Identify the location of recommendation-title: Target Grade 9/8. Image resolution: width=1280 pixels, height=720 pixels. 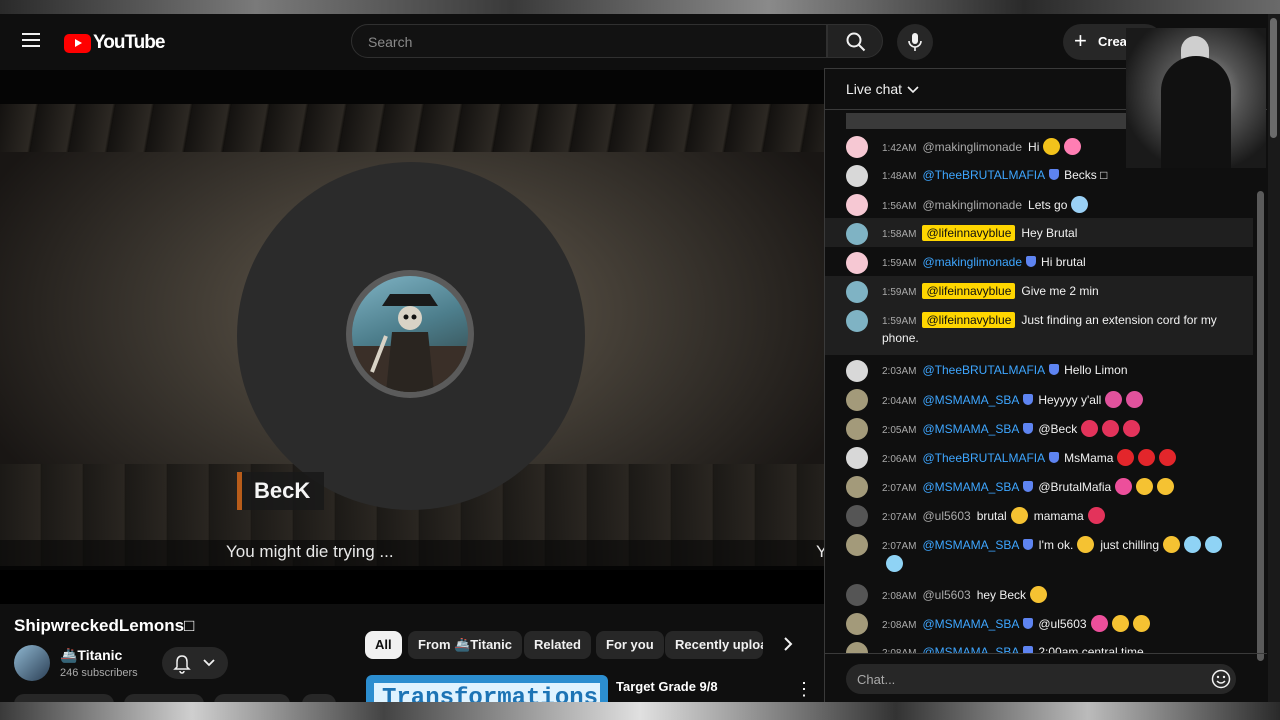
(667, 686).